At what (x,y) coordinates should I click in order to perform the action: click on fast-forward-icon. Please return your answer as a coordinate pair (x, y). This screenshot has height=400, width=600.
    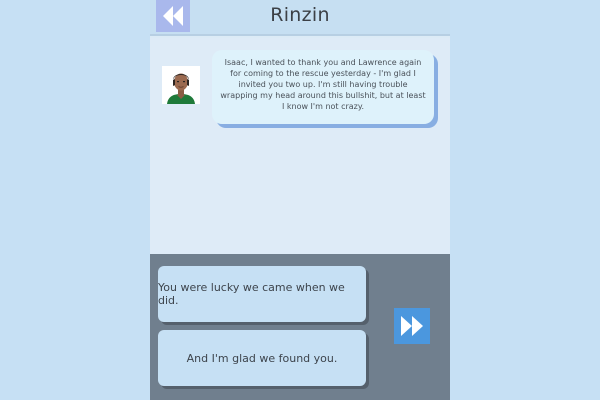
    Looking at the image, I should click on (412, 326).